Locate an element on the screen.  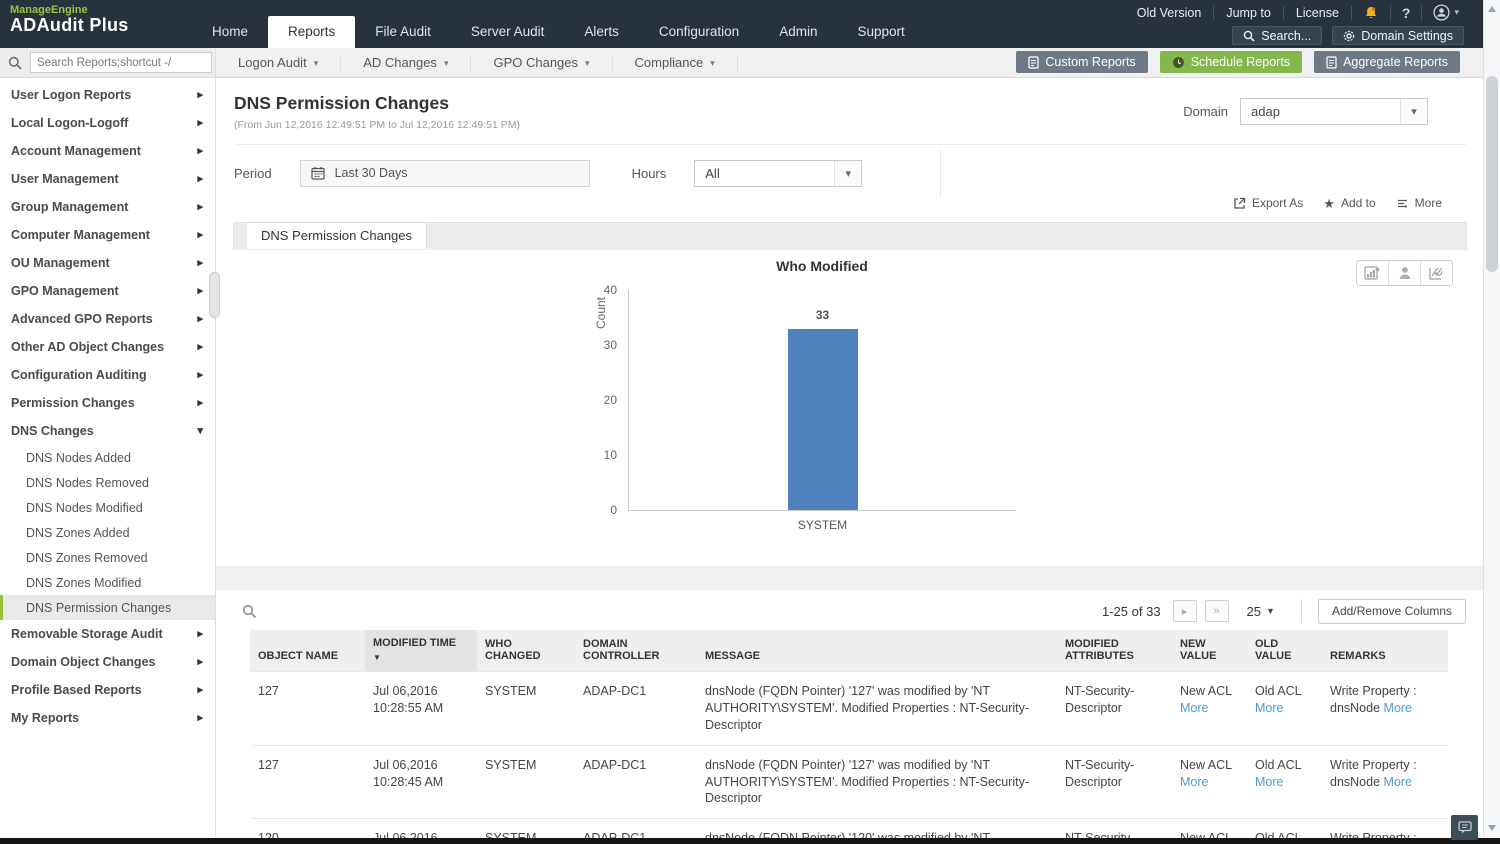
more-link: More is located at coordinates (1419, 203).